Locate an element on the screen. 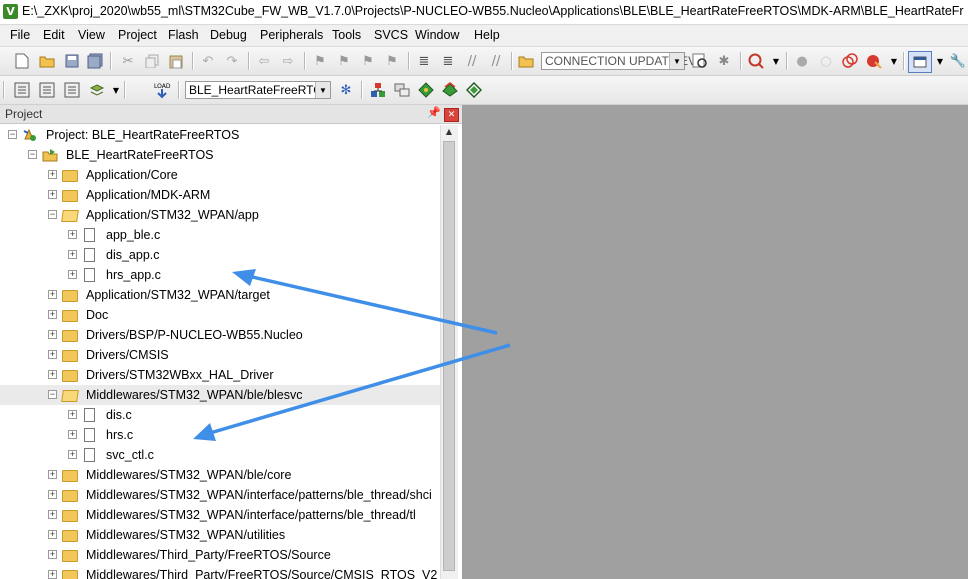 The image size is (968, 579). menu-debug: Debug is located at coordinates (228, 35).